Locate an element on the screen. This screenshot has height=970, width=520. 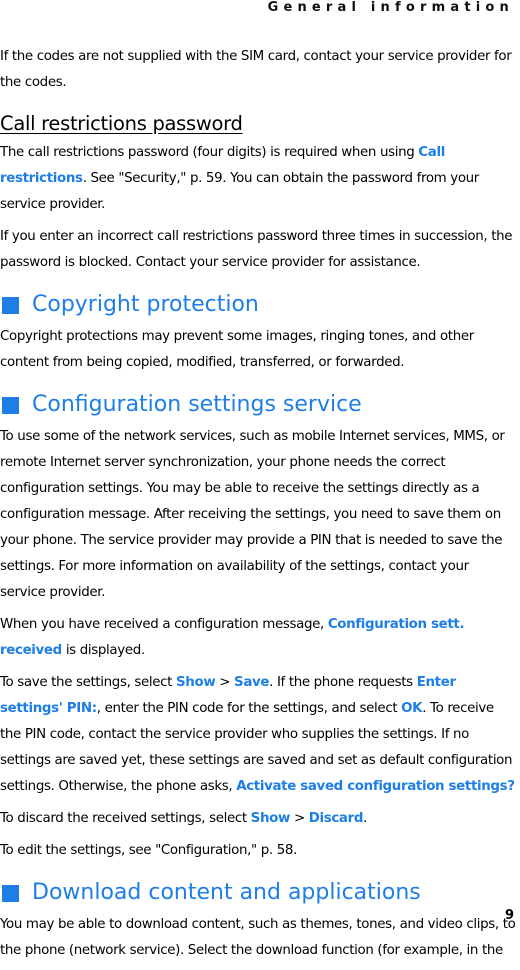
ok-term: OK is located at coordinates (412, 708).